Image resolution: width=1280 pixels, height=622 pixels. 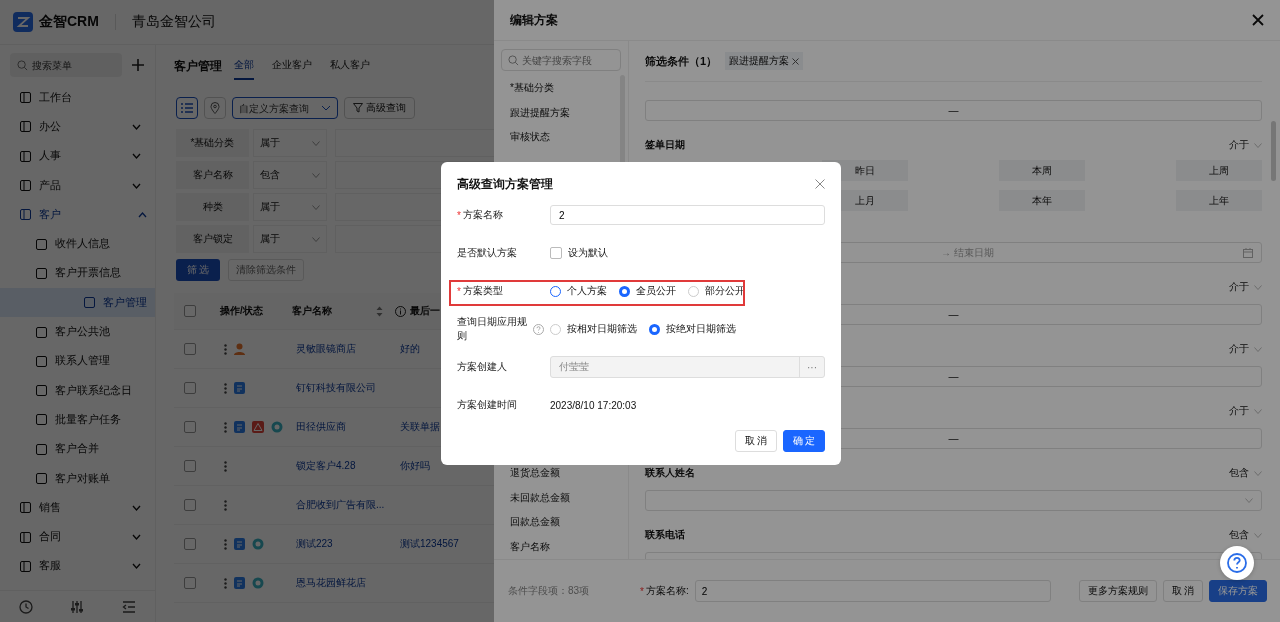 What do you see at coordinates (764, 61) in the screenshot?
I see `condition-tag: 跟进提醒方案` at bounding box center [764, 61].